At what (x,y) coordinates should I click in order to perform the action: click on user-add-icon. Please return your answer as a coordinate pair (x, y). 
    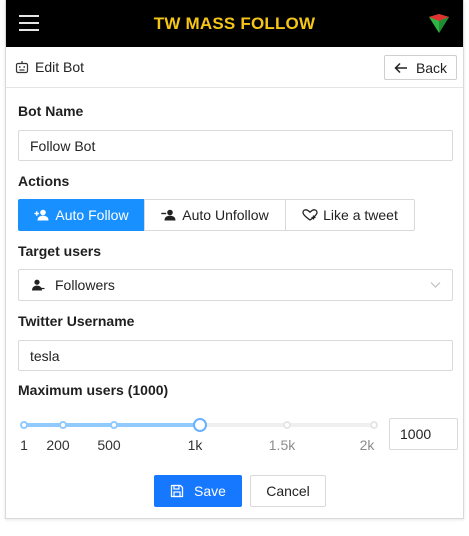
    Looking at the image, I should click on (41, 215).